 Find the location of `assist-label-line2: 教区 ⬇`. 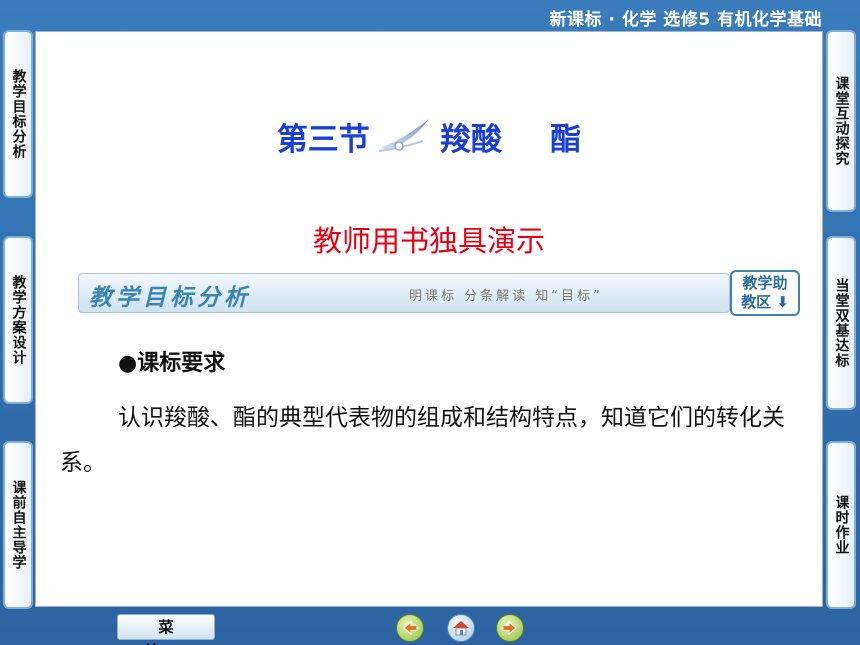

assist-label-line2: 教区 ⬇ is located at coordinates (765, 302).